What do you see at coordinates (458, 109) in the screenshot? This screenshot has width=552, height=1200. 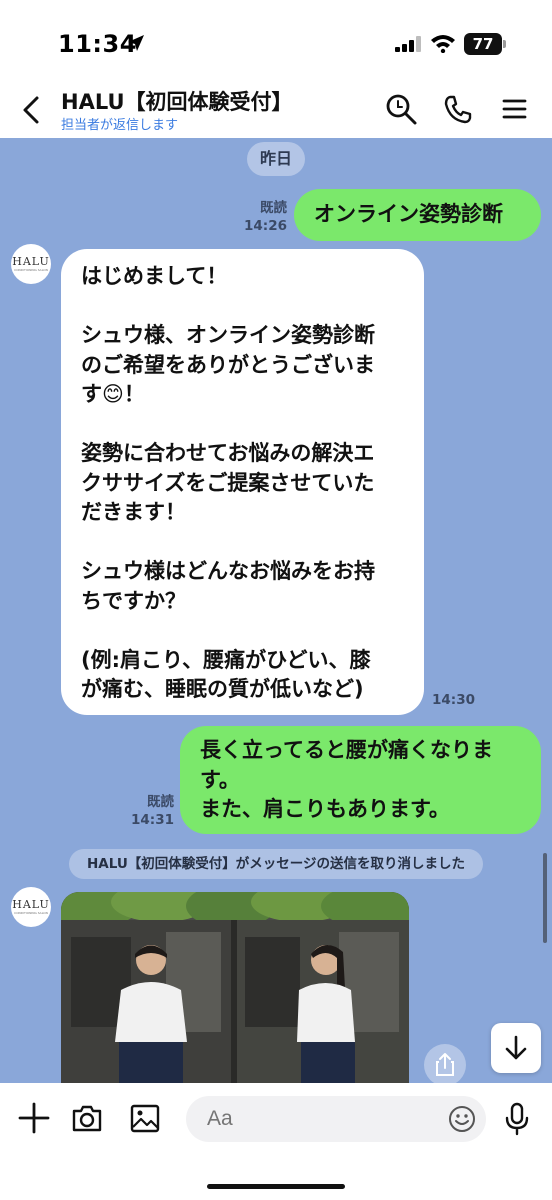 I see `phone-icon` at bounding box center [458, 109].